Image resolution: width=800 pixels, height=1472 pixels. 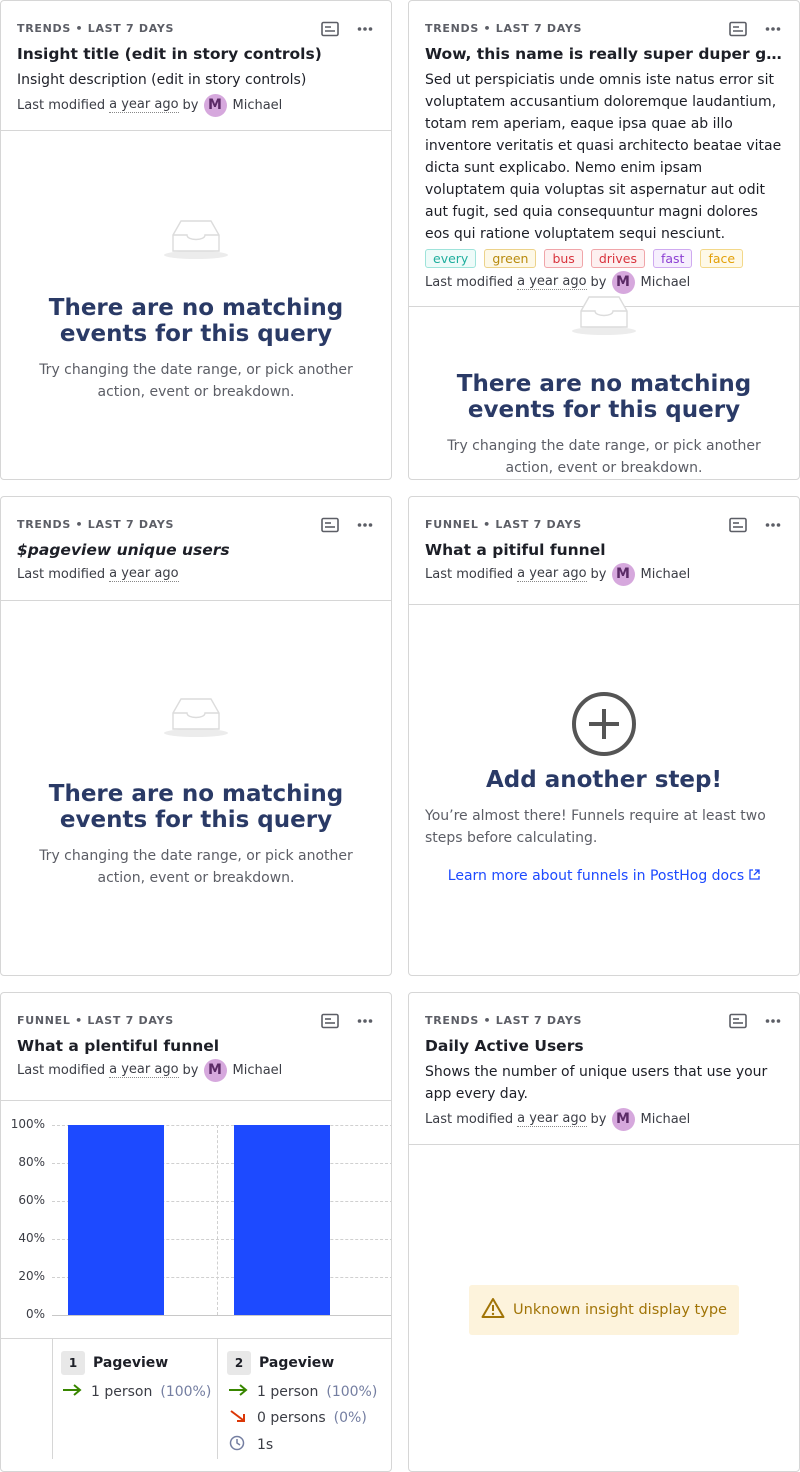 I want to click on tag: every, so click(x=451, y=258).